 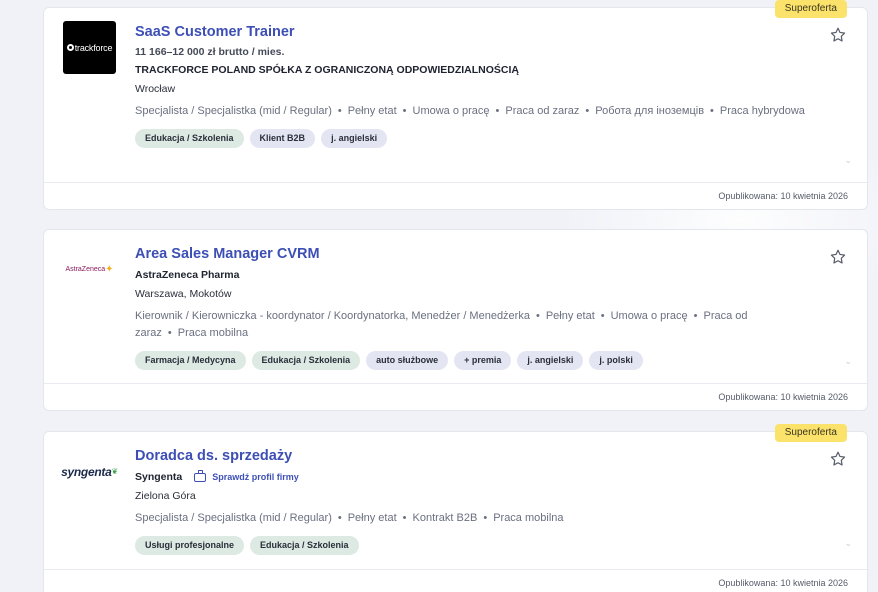 I want to click on salary: 11 166–12 000 zł brutto / mies., so click(x=210, y=52).